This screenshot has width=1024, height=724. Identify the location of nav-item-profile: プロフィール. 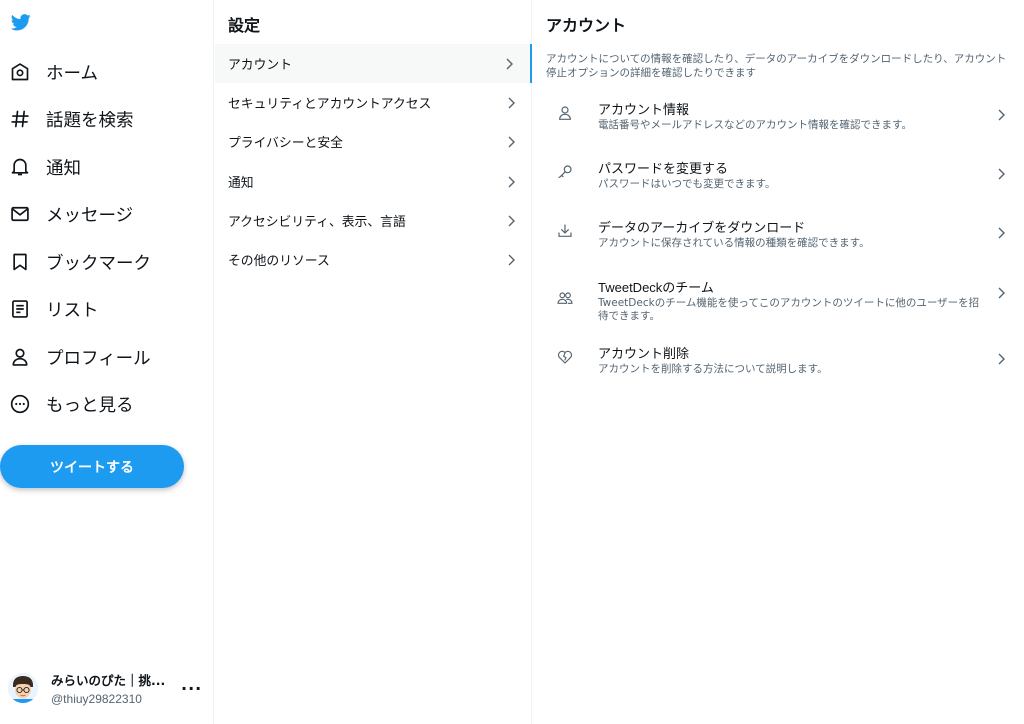
(100, 357).